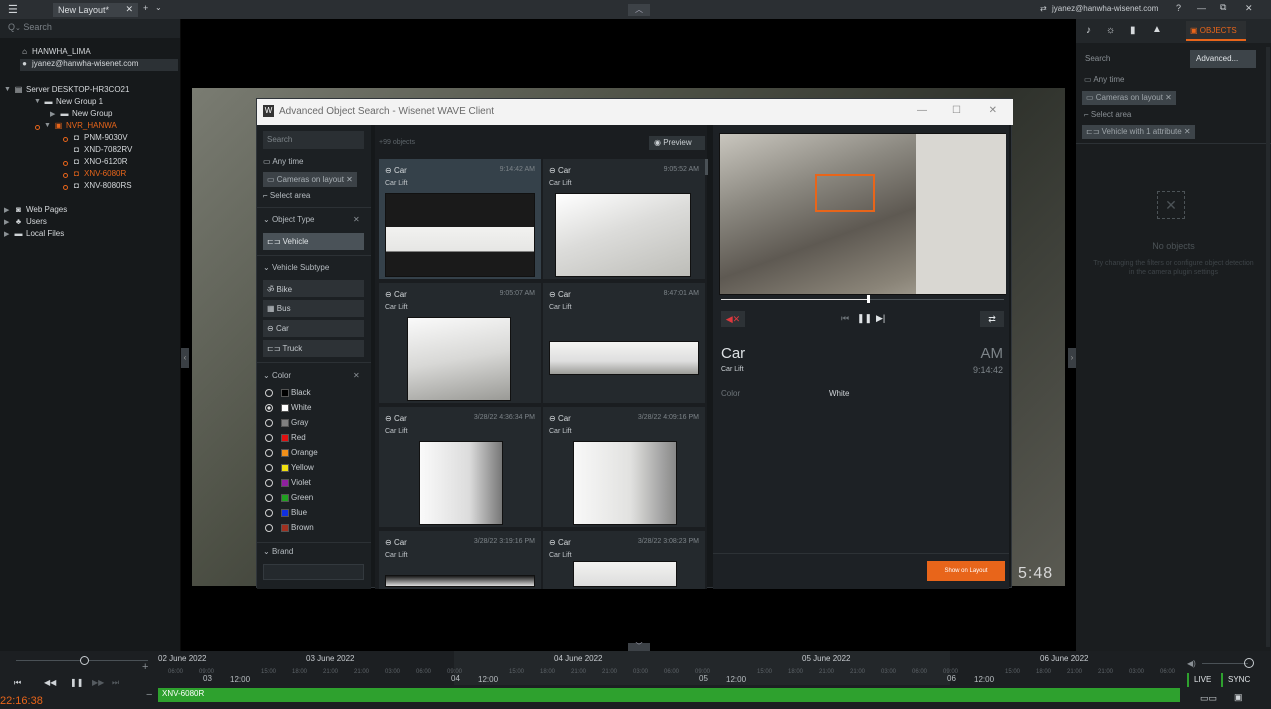 This screenshot has height=709, width=1271. What do you see at coordinates (13, 9) in the screenshot?
I see `main-menu-icon: ☰` at bounding box center [13, 9].